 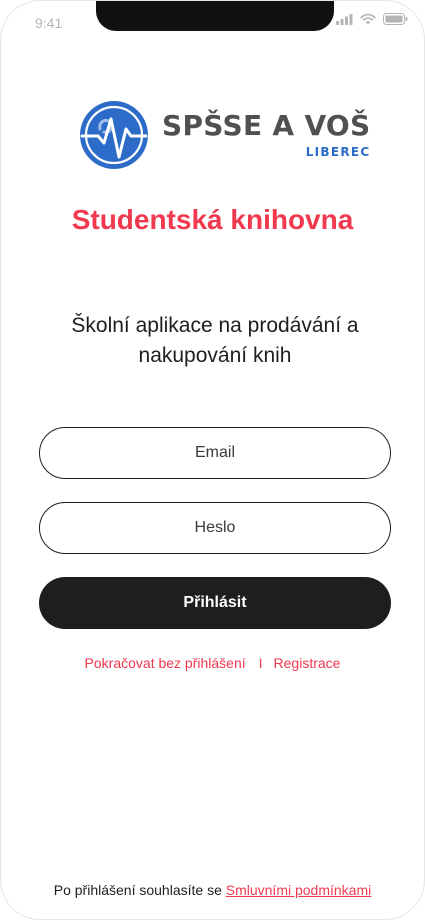 What do you see at coordinates (49, 23) in the screenshot?
I see `status-time: 9:41` at bounding box center [49, 23].